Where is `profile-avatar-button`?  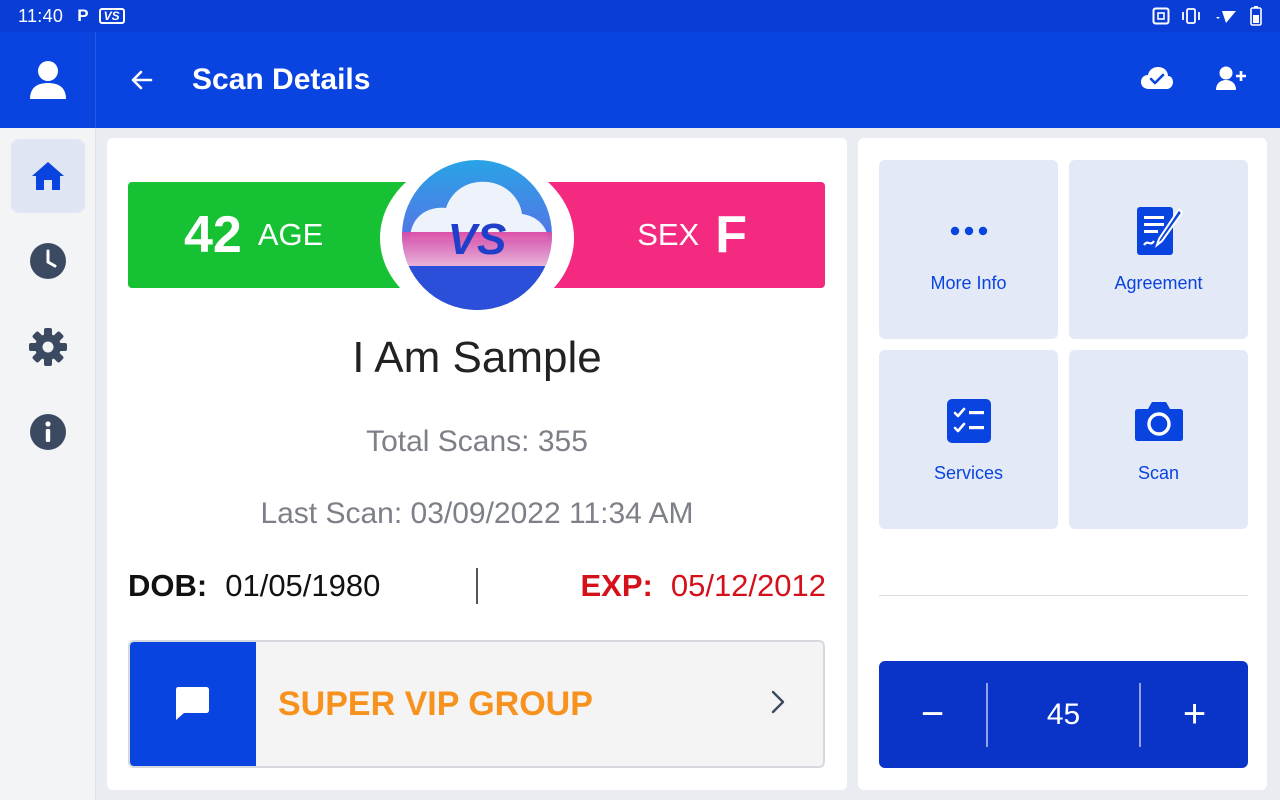 profile-avatar-button is located at coordinates (48, 80).